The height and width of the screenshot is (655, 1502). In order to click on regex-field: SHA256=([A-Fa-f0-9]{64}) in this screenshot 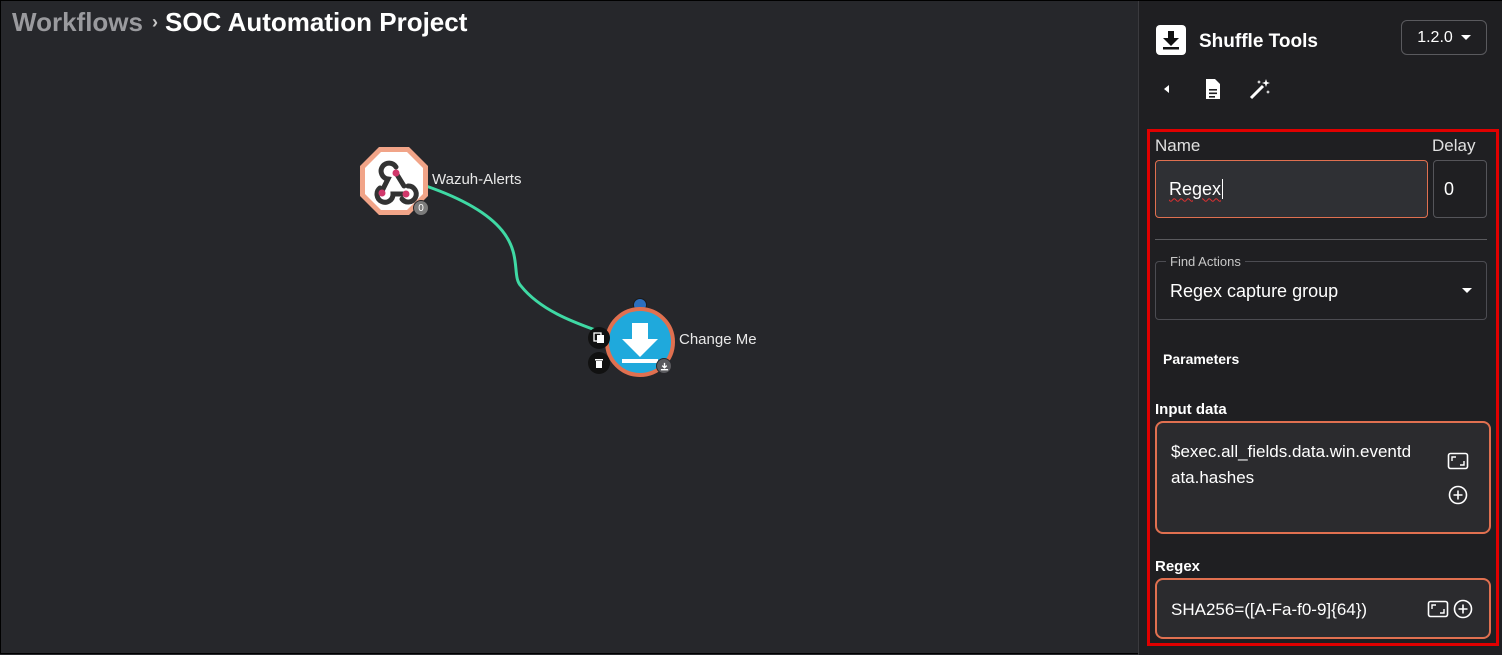, I will do `click(1323, 608)`.